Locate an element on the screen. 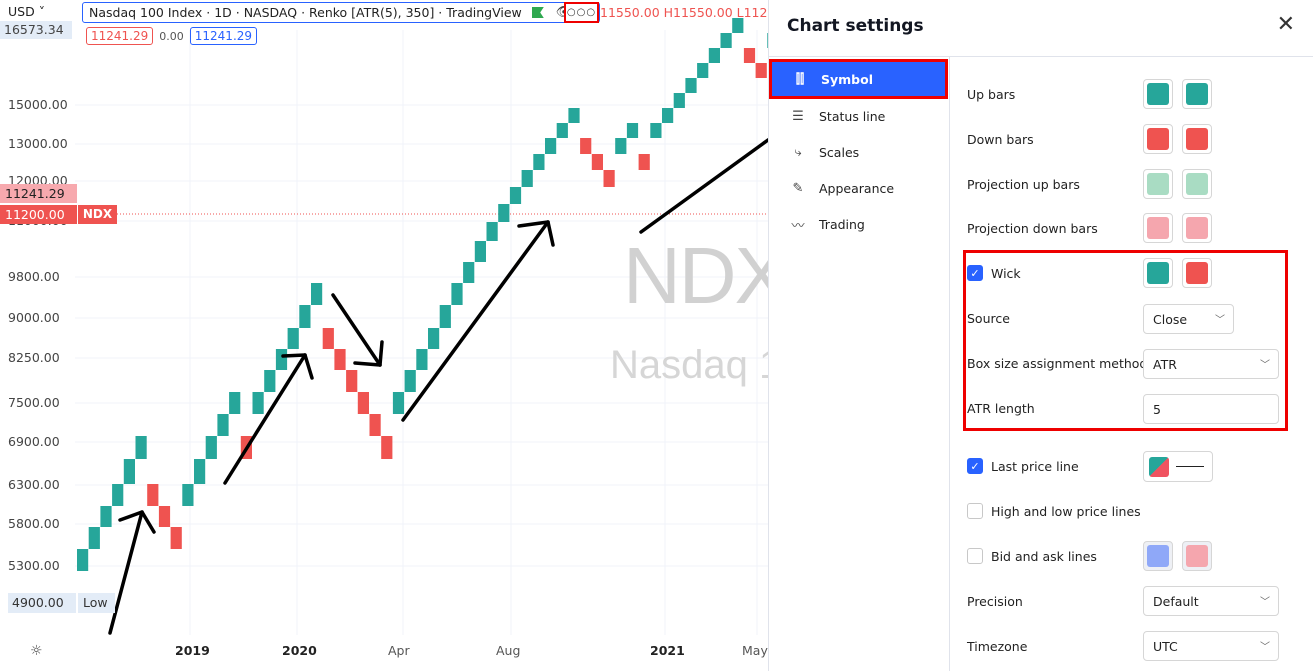 Image resolution: width=1313 pixels, height=671 pixels. buy-value: 11241.29 is located at coordinates (223, 36).